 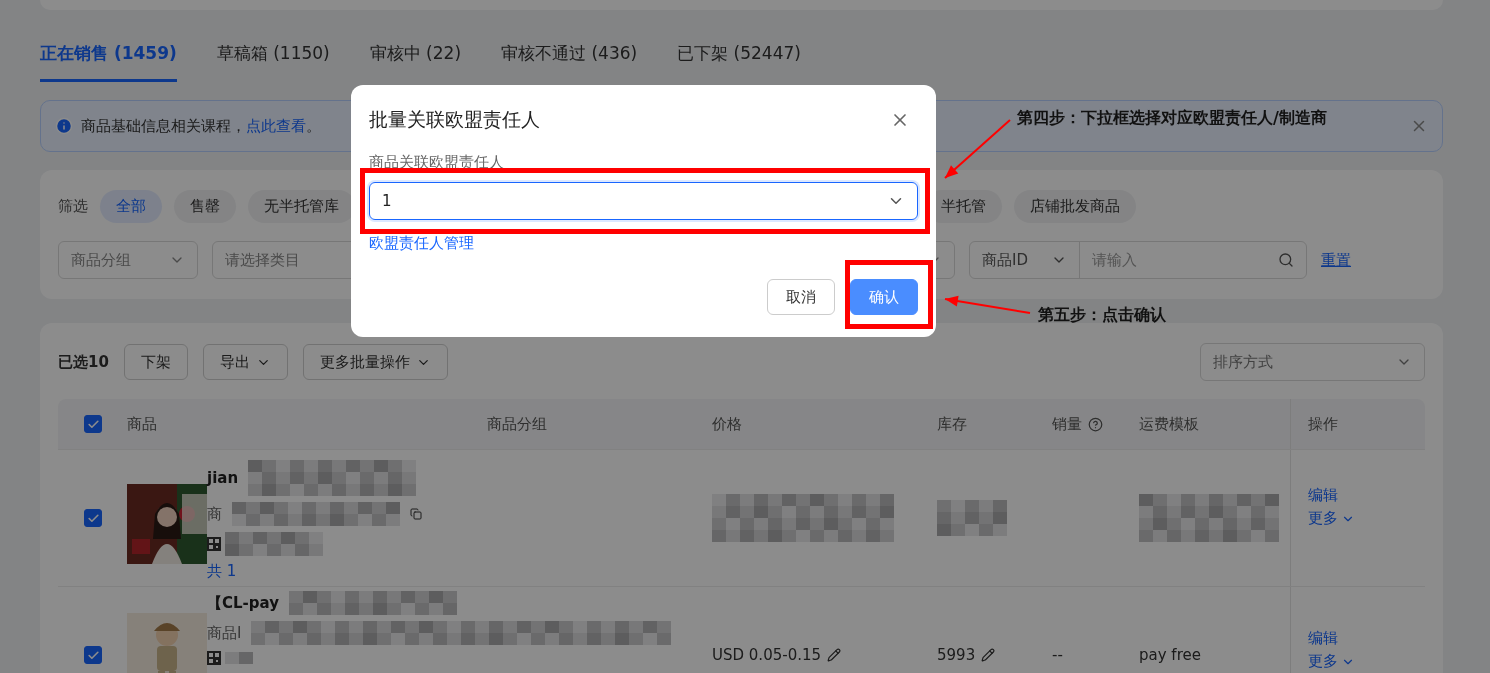 What do you see at coordinates (1057, 655) in the screenshot?
I see `sales-text: --` at bounding box center [1057, 655].